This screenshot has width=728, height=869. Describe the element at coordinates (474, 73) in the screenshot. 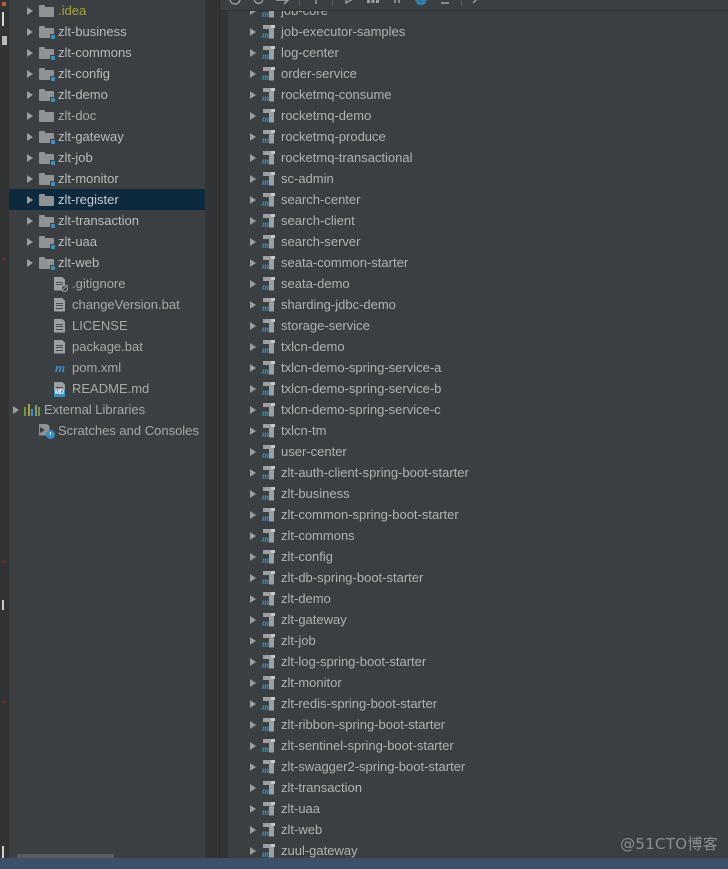

I see `maven-project-row: m order-service` at that location.